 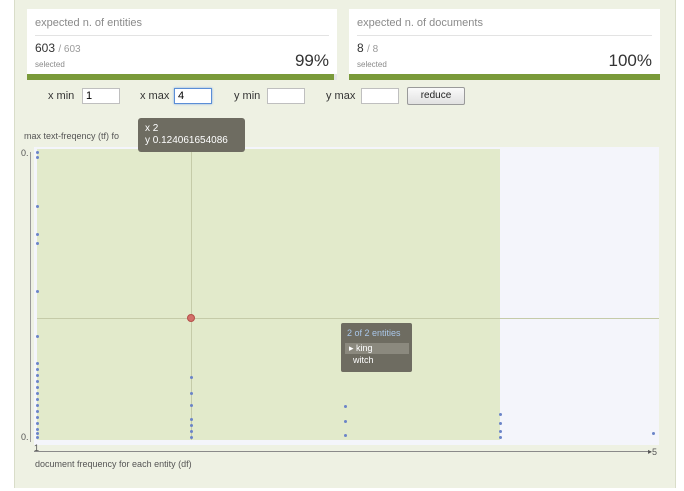 What do you see at coordinates (101, 96) in the screenshot?
I see `xmin-input` at bounding box center [101, 96].